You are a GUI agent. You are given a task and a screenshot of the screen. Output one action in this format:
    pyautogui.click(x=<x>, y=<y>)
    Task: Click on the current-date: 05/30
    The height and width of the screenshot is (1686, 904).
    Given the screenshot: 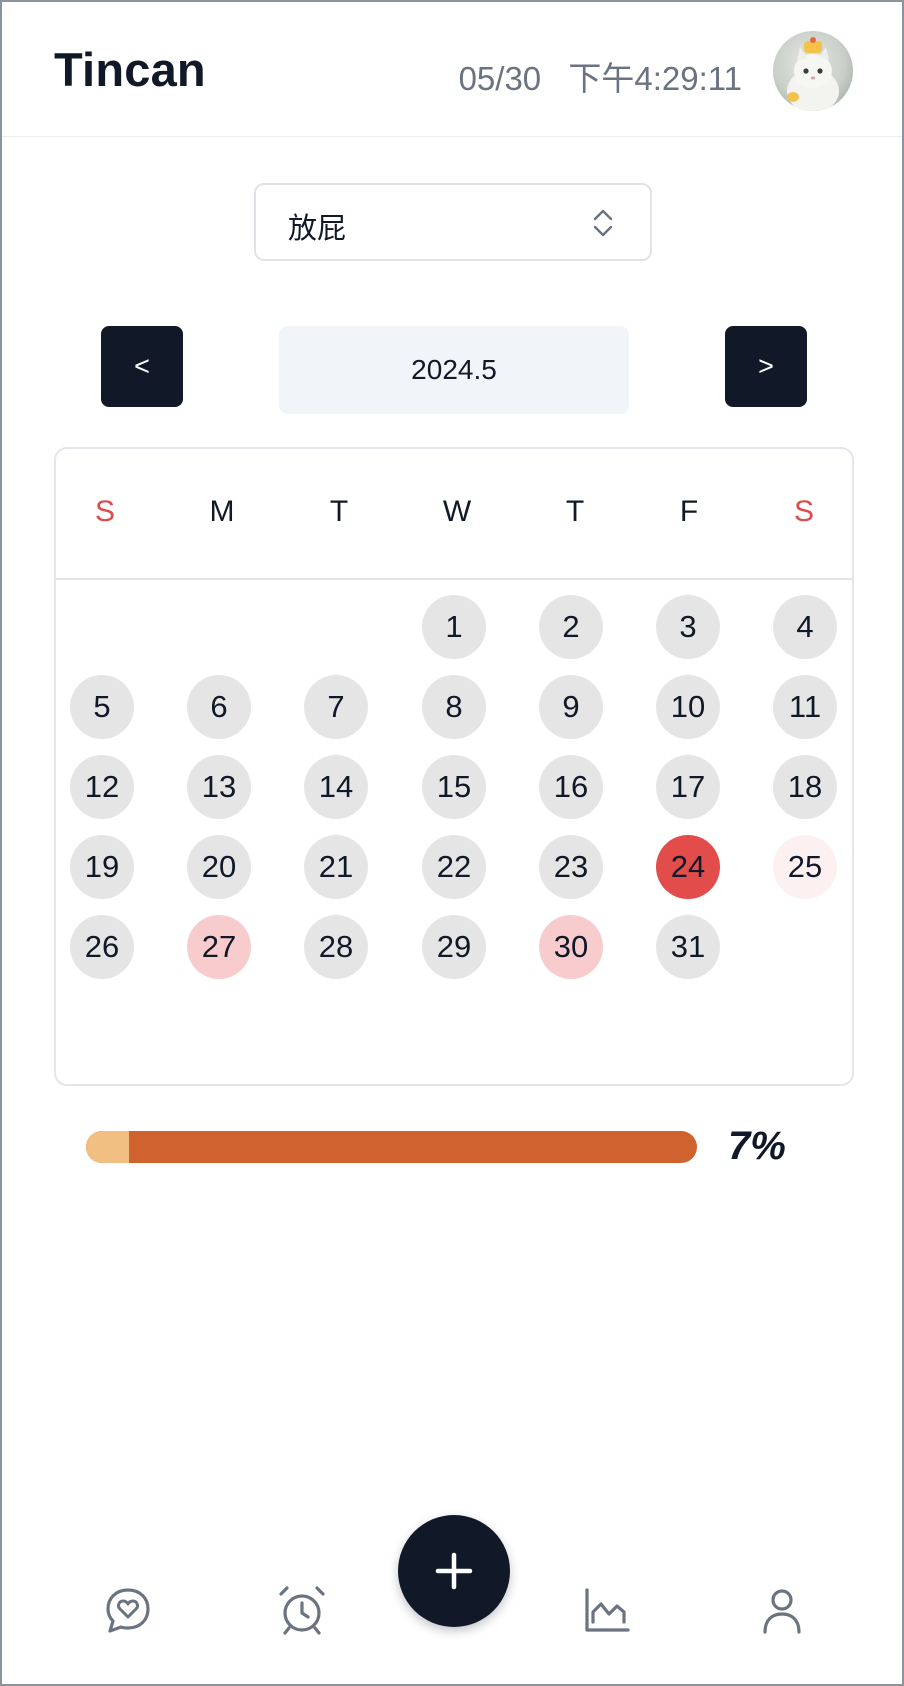 What is the action you would take?
    pyautogui.click(x=500, y=78)
    